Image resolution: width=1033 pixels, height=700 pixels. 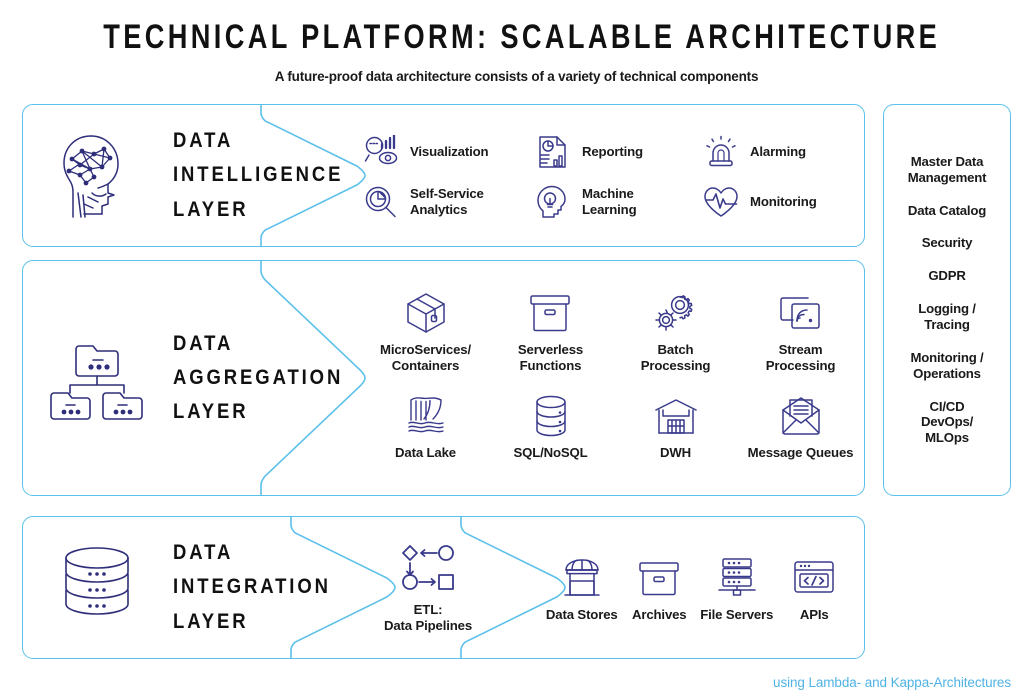 I want to click on feature-microservices-containers: MicroServices/Containers, so click(x=425, y=332).